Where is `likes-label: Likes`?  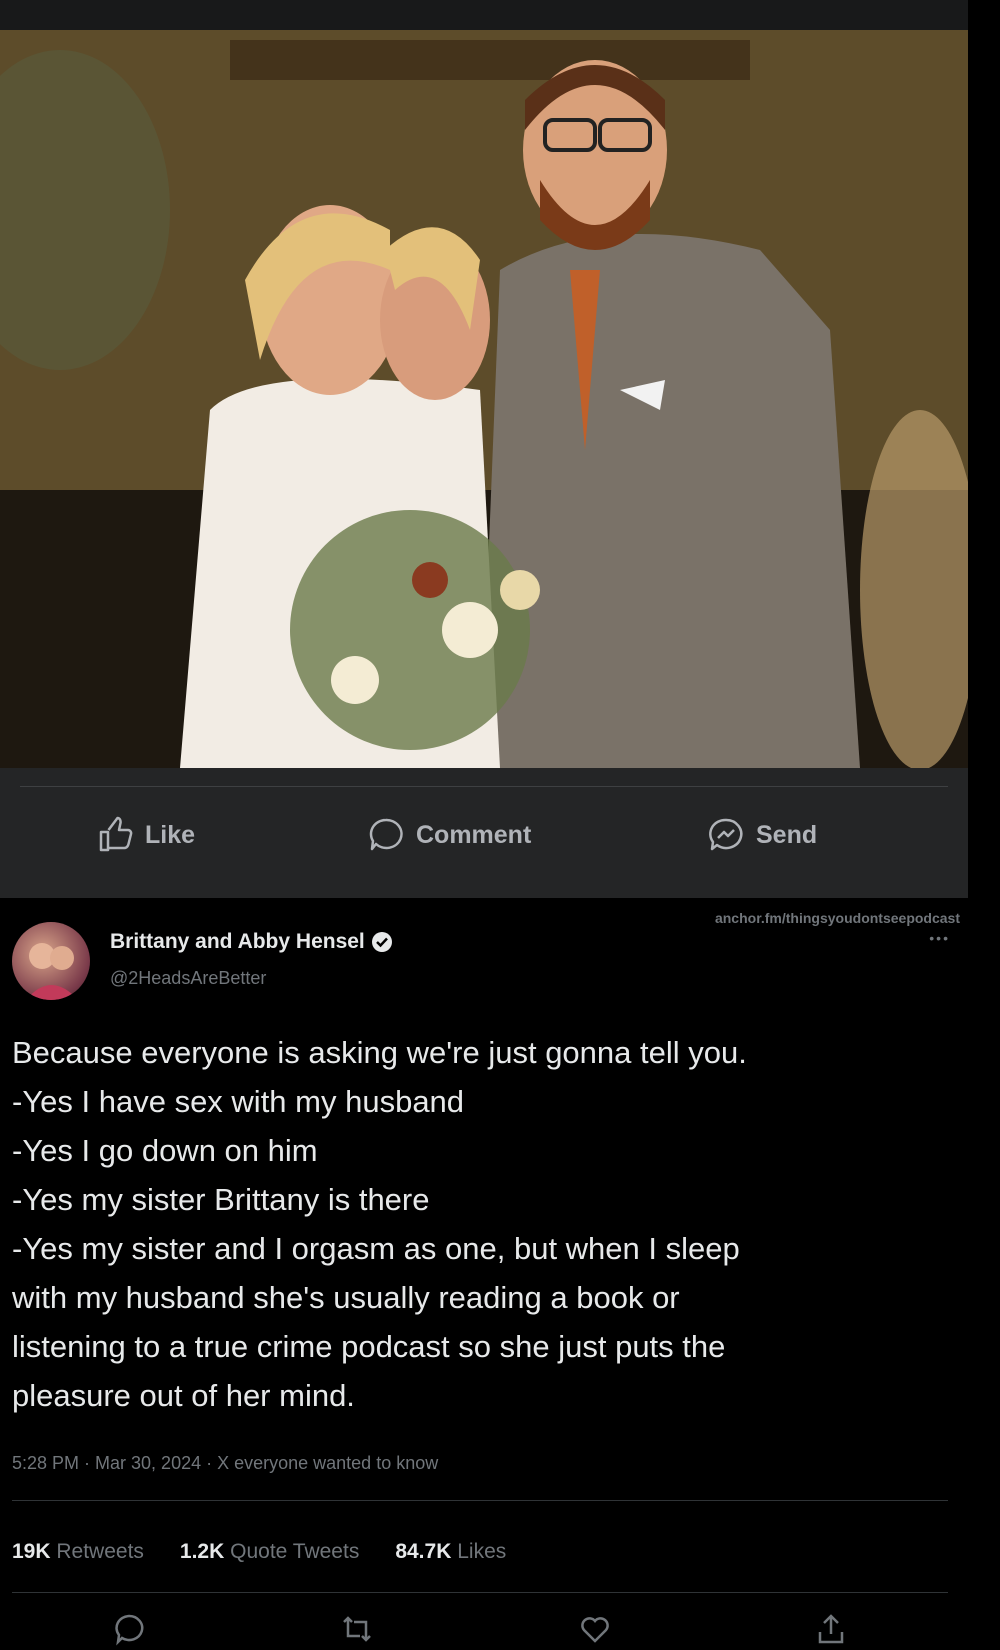 likes-label: Likes is located at coordinates (482, 1551).